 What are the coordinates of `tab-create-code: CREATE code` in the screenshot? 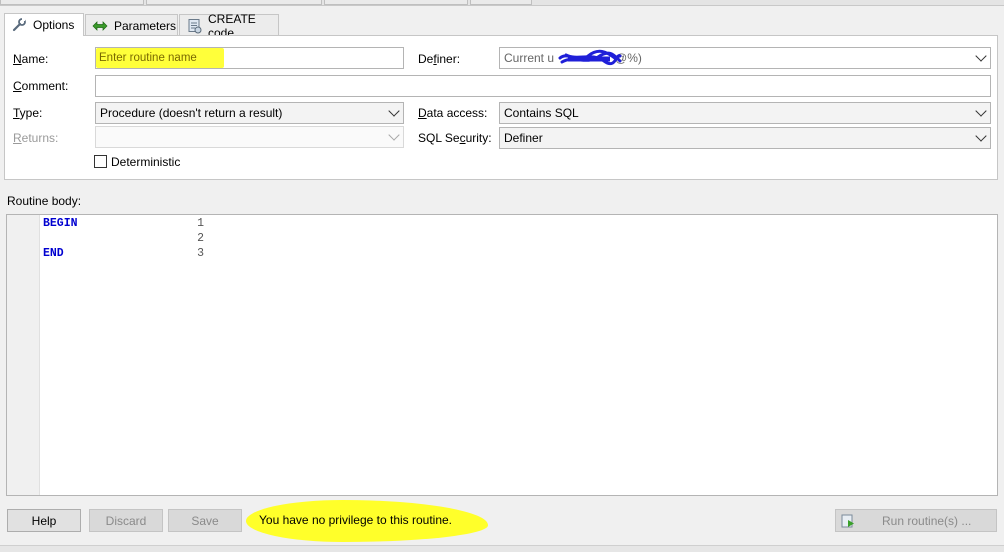 It's located at (229, 26).